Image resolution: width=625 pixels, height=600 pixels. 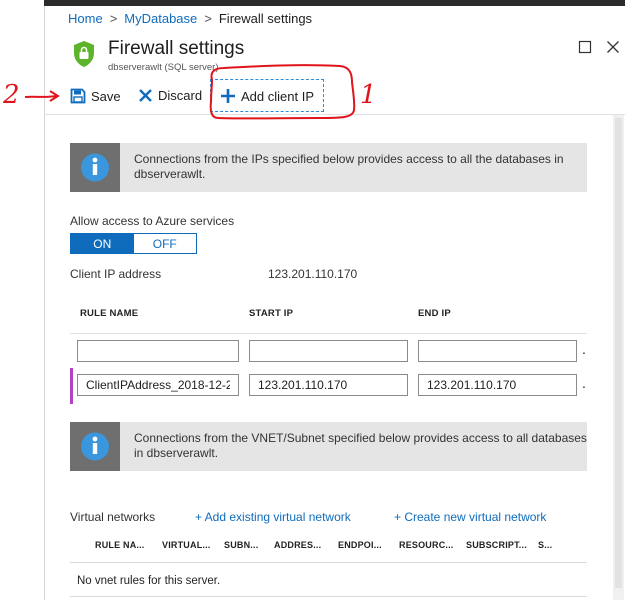 I want to click on azure-access-label: Allow access to Azure services, so click(x=152, y=221).